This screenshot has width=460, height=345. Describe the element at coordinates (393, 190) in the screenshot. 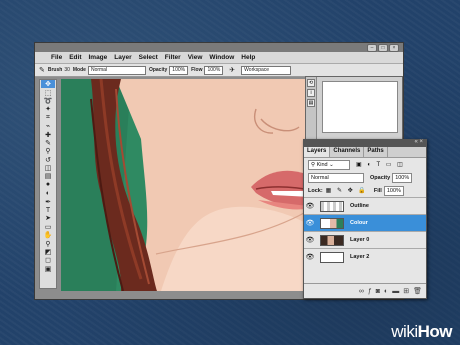

I see `fill-field: 100%` at that location.